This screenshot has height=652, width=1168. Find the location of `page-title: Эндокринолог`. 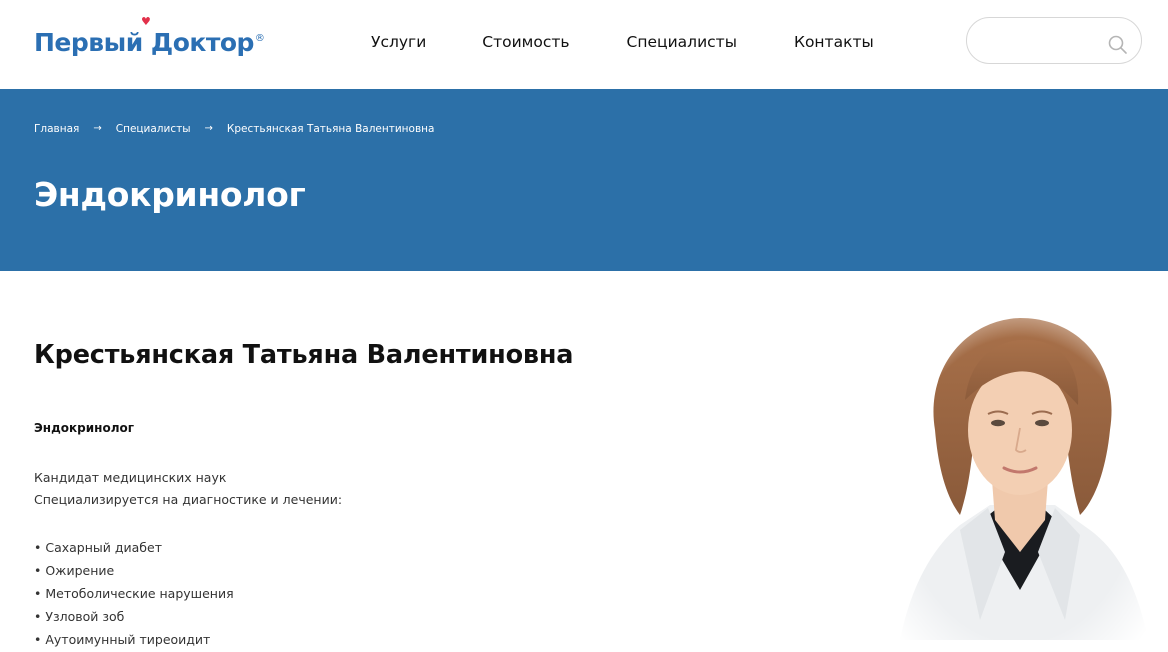

page-title: Эндокринолог is located at coordinates (170, 194).